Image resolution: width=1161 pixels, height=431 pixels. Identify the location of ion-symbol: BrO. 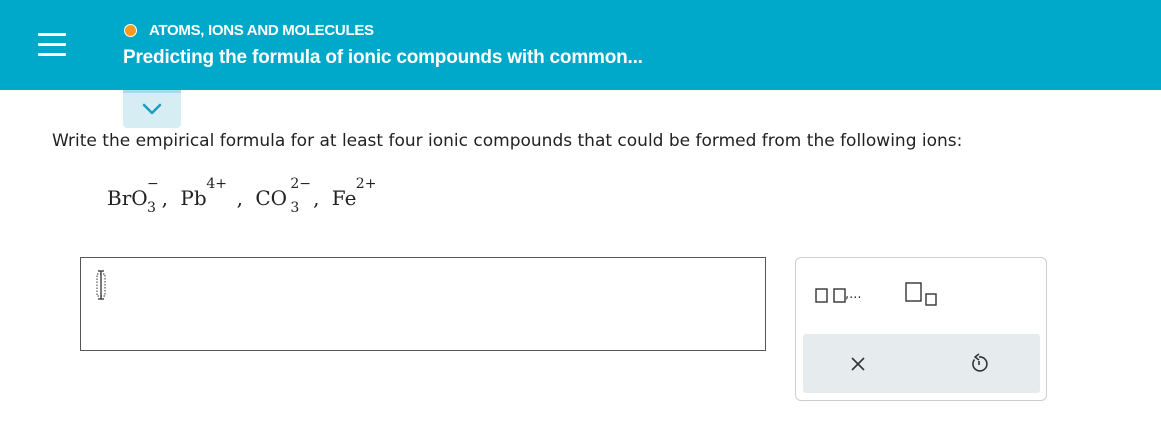
(127, 198).